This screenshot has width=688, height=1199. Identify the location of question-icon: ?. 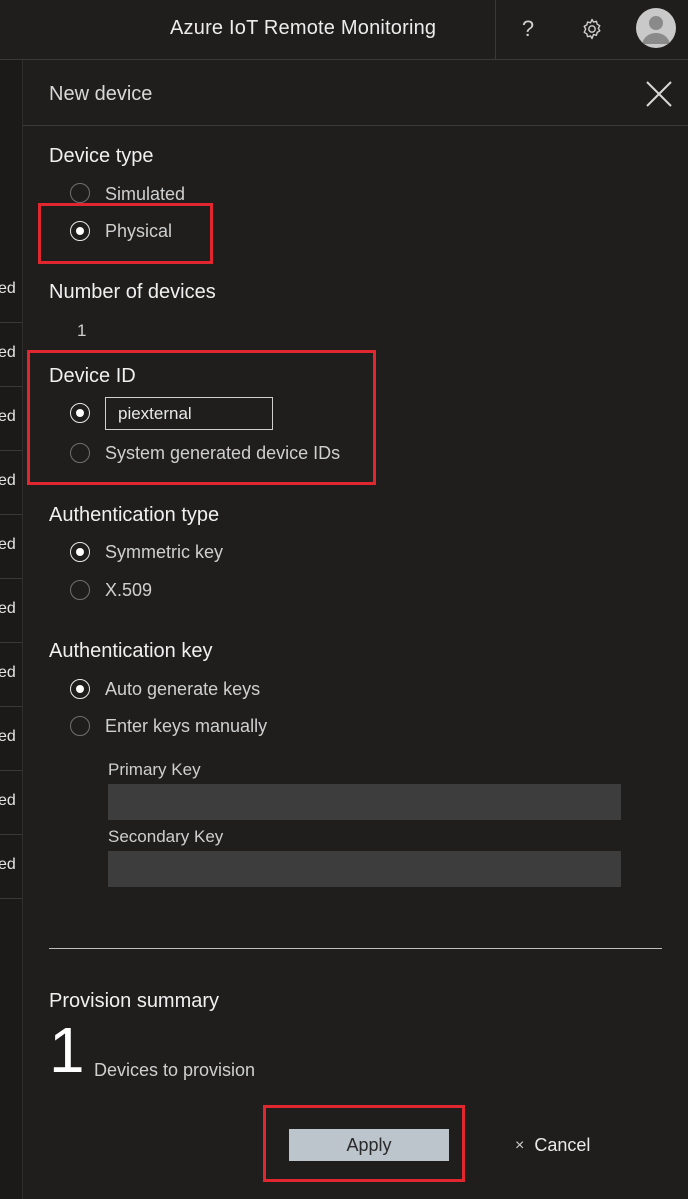
(528, 28).